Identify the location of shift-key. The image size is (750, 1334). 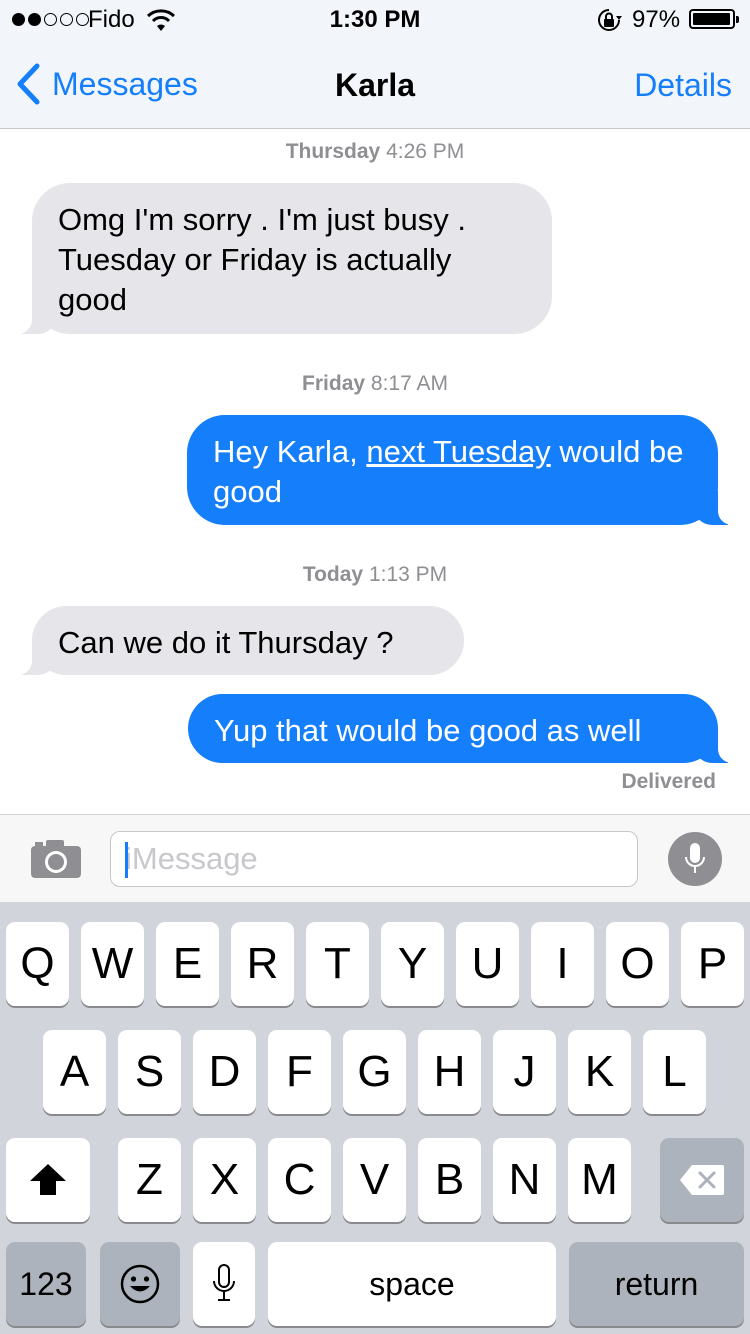
(48, 1180).